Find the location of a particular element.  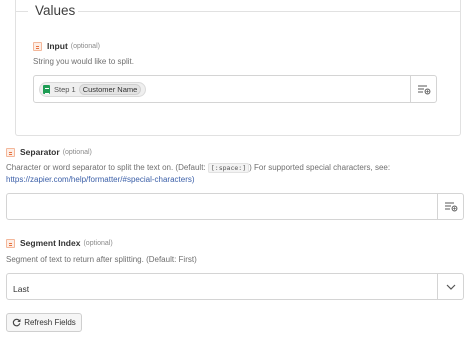

separator-label: Separator (optional) is located at coordinates (49, 152).